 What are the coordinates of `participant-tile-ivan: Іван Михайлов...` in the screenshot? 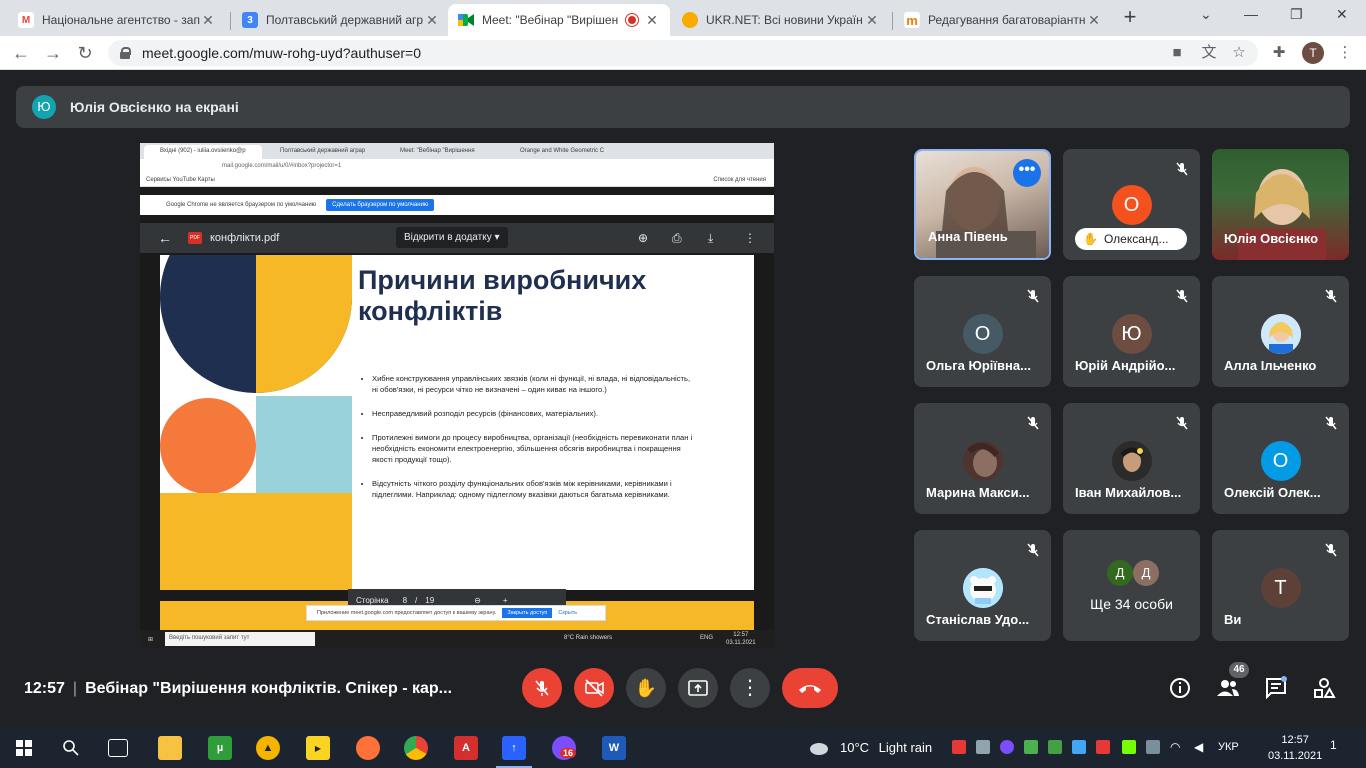 It's located at (1131, 458).